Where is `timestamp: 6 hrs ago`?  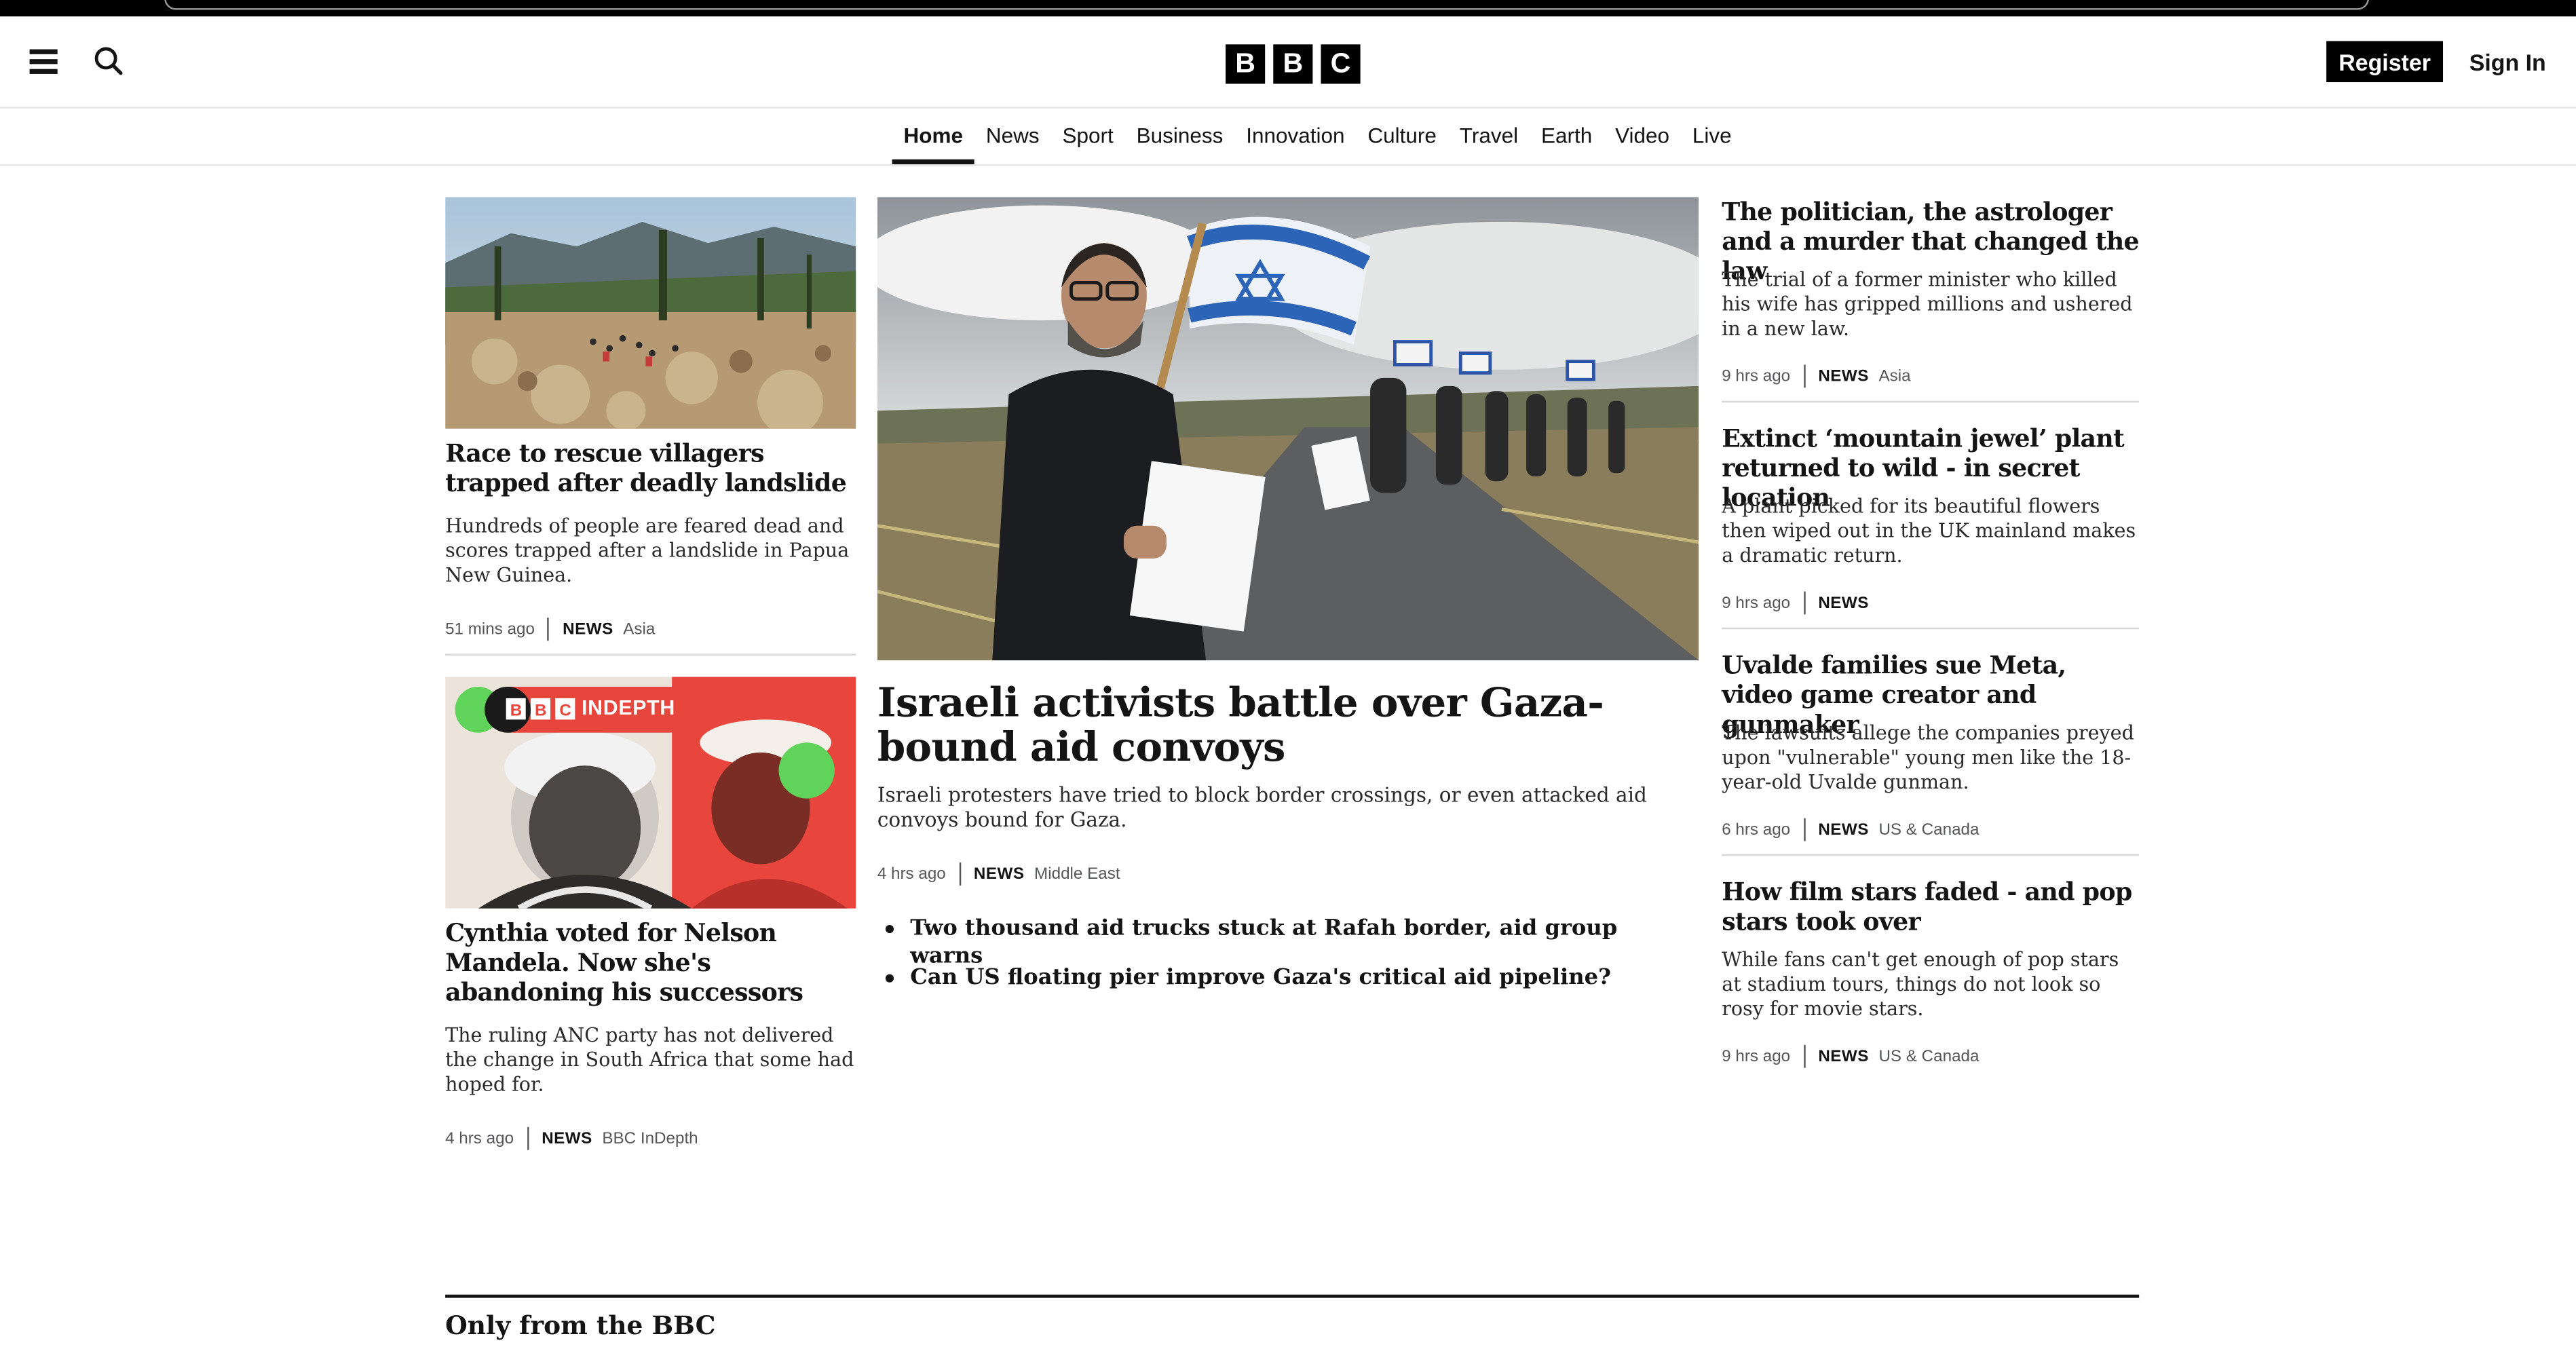
timestamp: 6 hrs ago is located at coordinates (1756, 829).